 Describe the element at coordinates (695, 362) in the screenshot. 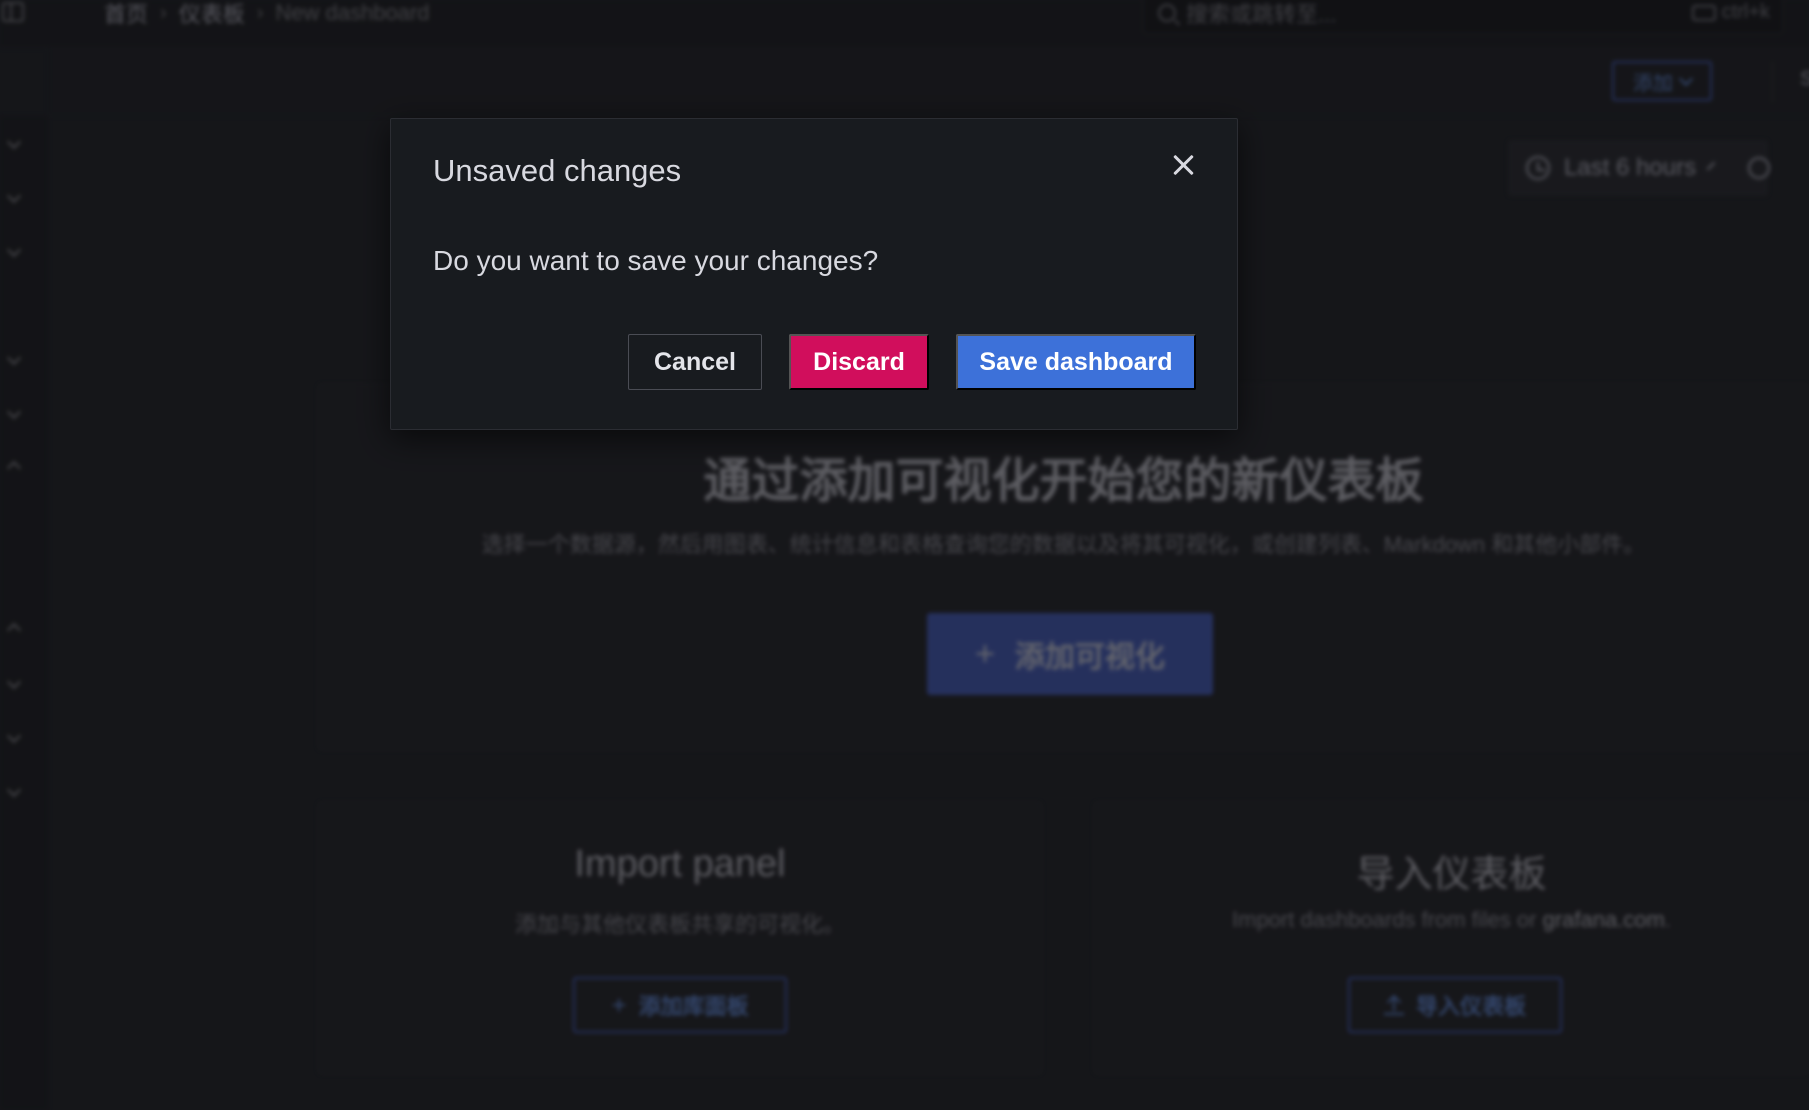

I see `cancel-button: Cancel` at that location.